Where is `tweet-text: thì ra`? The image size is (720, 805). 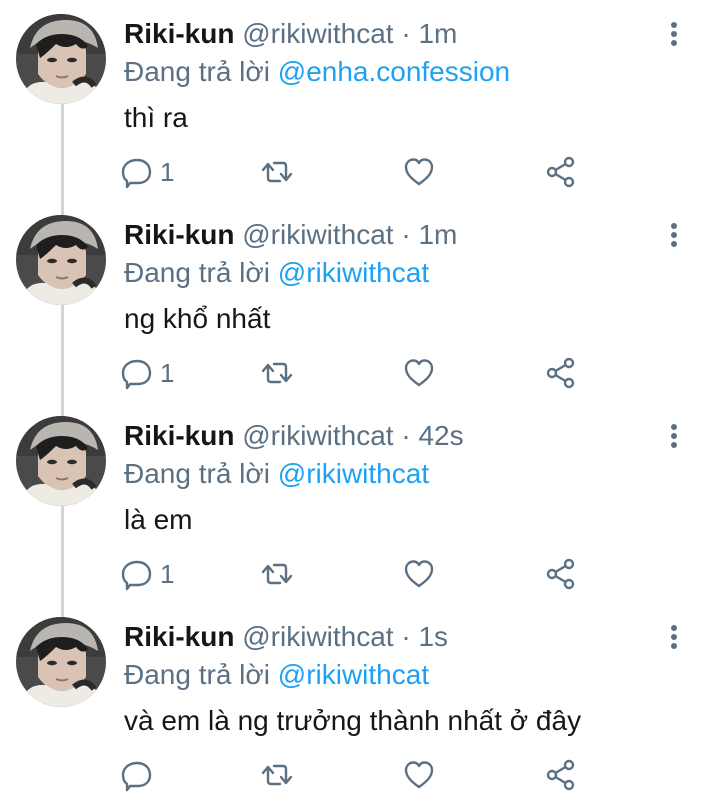 tweet-text: thì ra is located at coordinates (156, 117).